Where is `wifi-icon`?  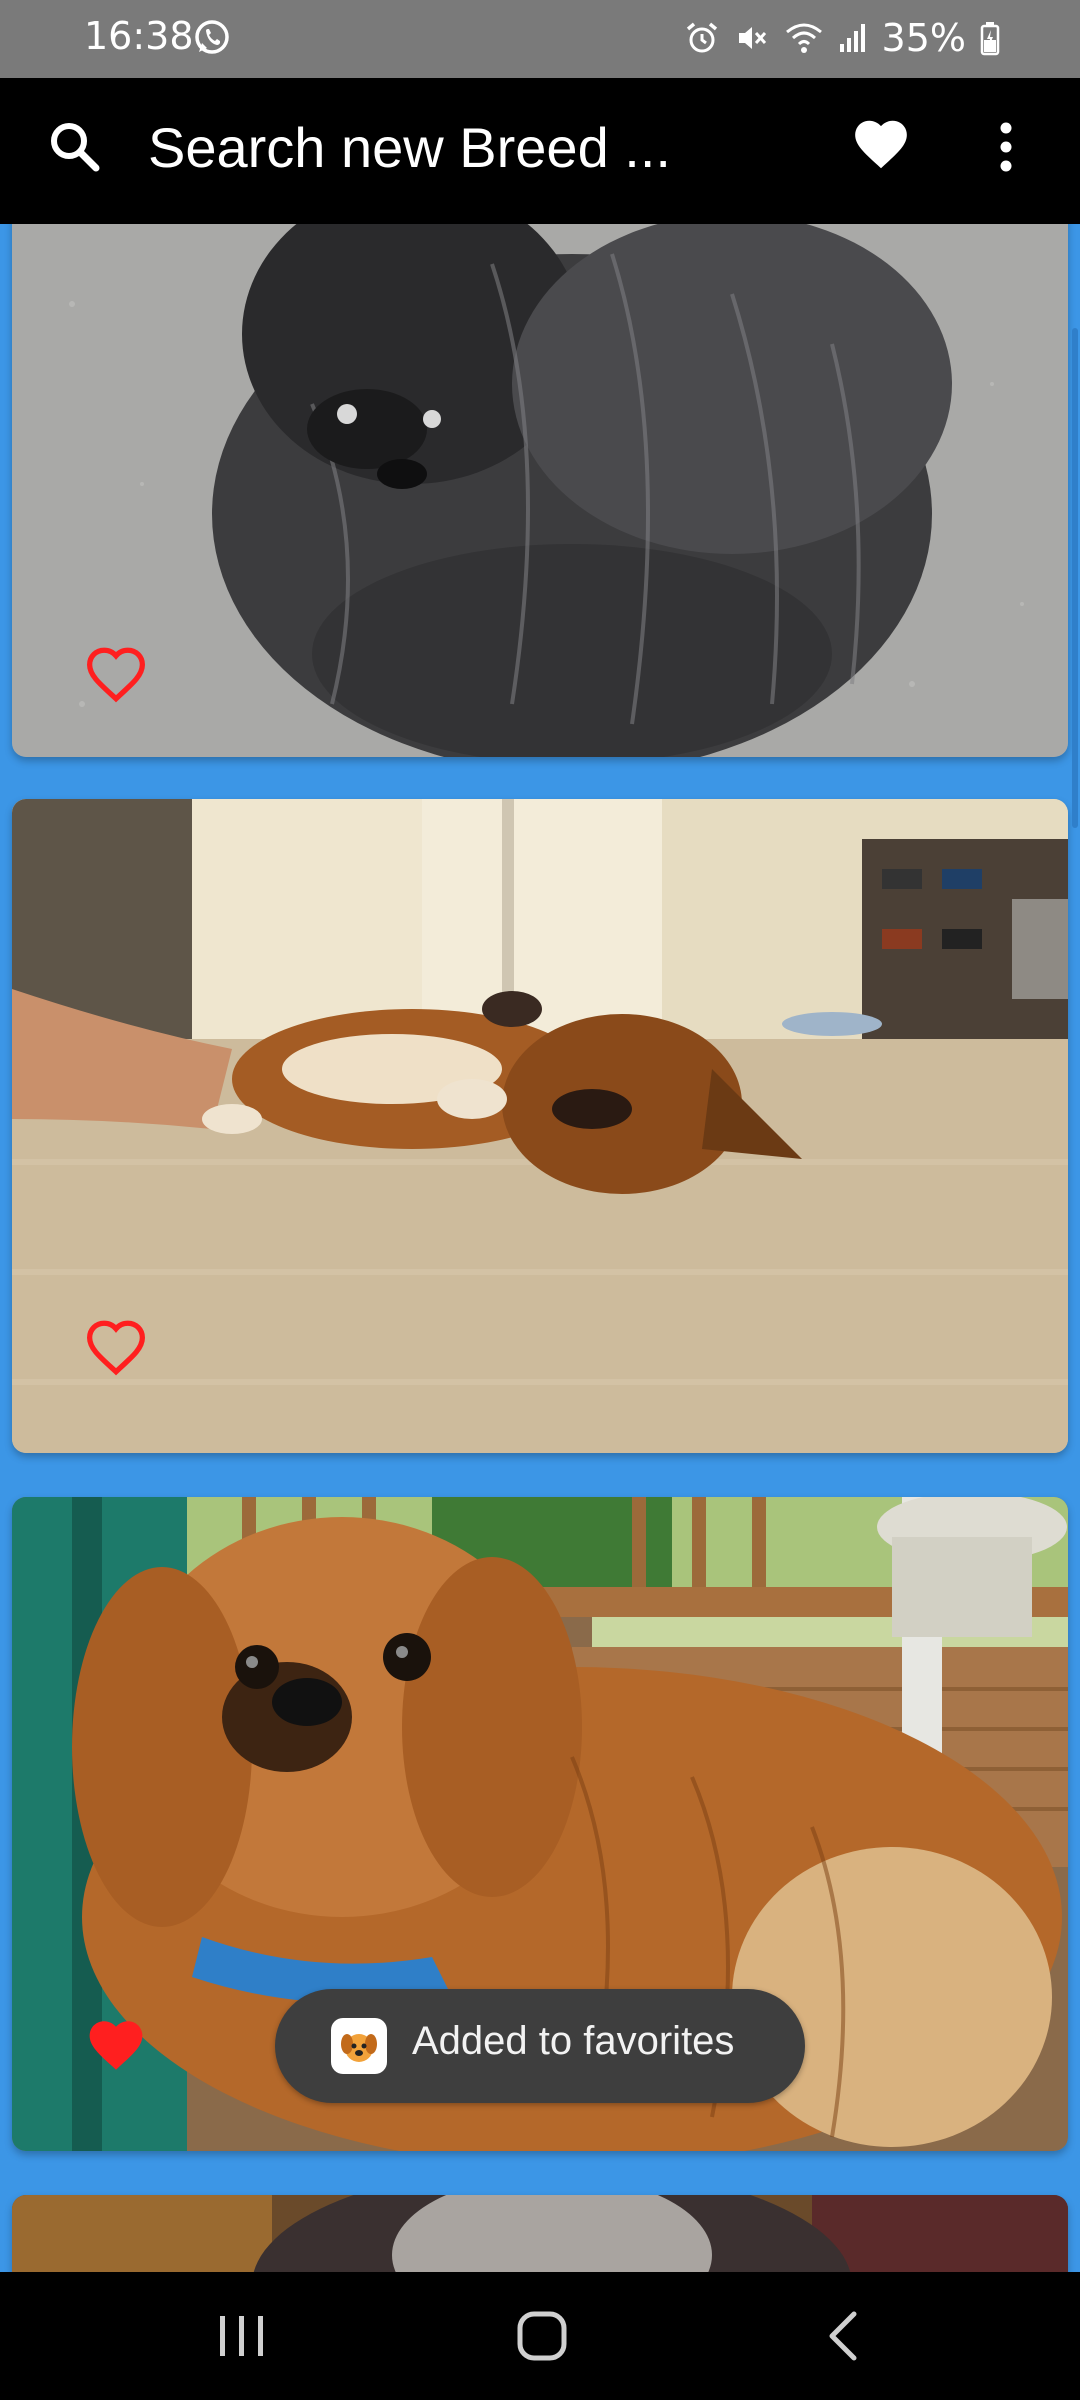 wifi-icon is located at coordinates (804, 38).